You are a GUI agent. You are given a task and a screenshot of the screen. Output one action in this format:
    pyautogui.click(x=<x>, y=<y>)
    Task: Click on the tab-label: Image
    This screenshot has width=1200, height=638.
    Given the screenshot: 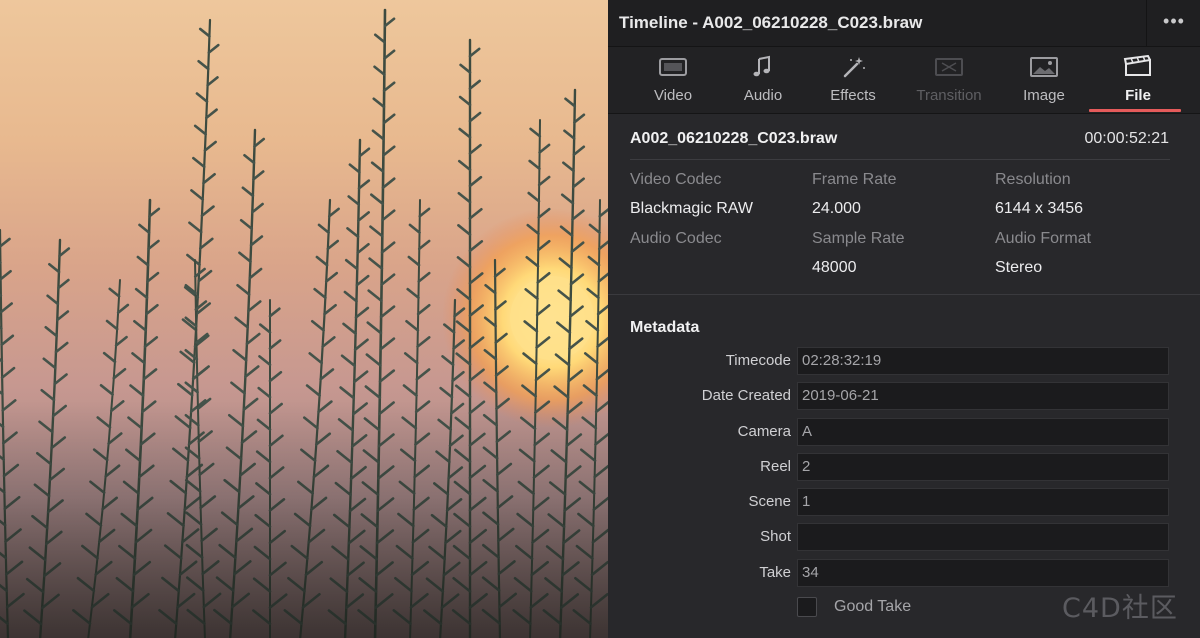 What is the action you would take?
    pyautogui.click(x=1044, y=95)
    